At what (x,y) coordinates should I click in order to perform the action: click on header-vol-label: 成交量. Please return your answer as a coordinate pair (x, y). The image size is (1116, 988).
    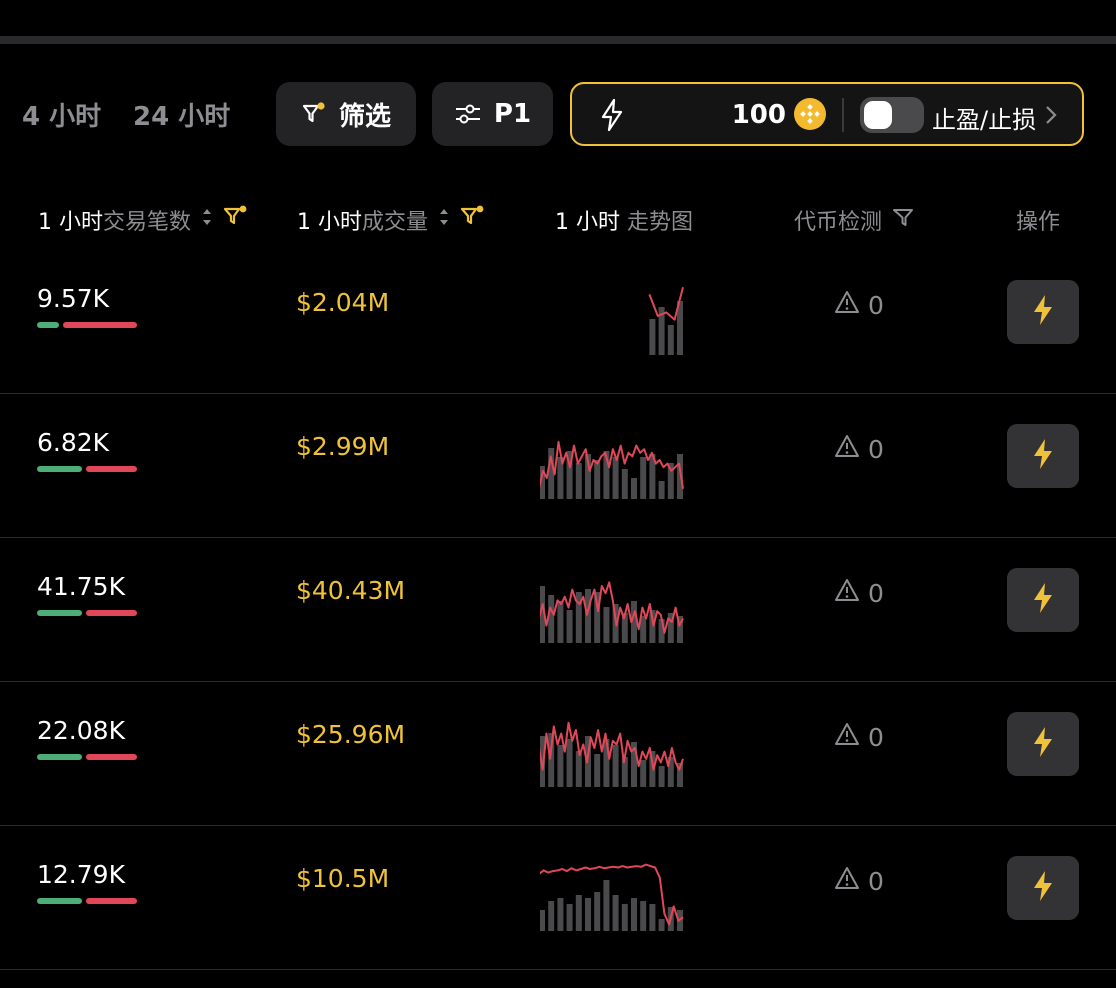
    Looking at the image, I should click on (395, 222).